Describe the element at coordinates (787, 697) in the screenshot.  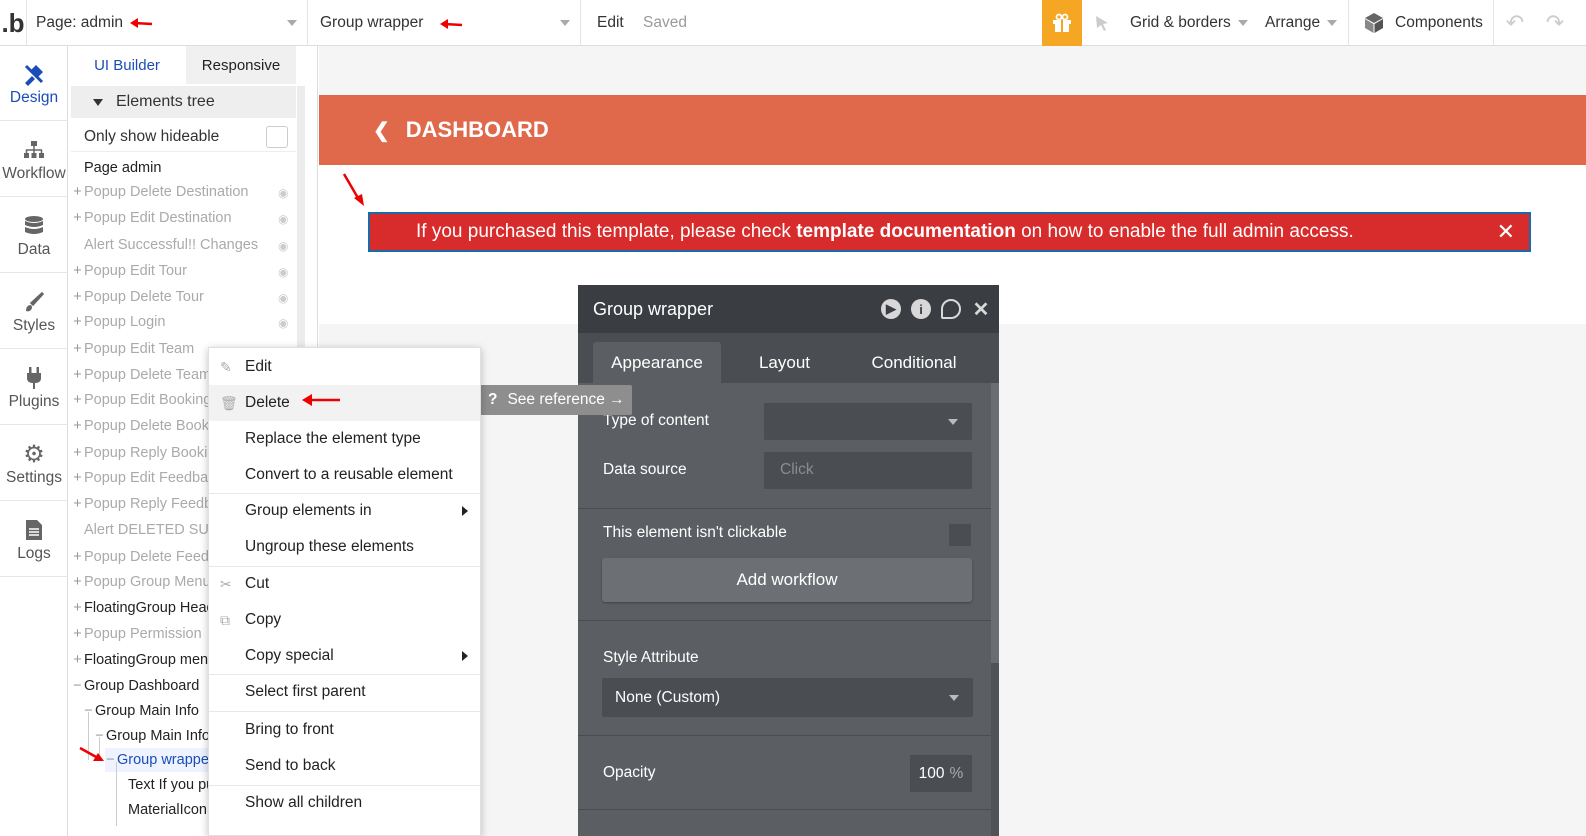
I see `style-attribute-select: None (Custom)` at that location.